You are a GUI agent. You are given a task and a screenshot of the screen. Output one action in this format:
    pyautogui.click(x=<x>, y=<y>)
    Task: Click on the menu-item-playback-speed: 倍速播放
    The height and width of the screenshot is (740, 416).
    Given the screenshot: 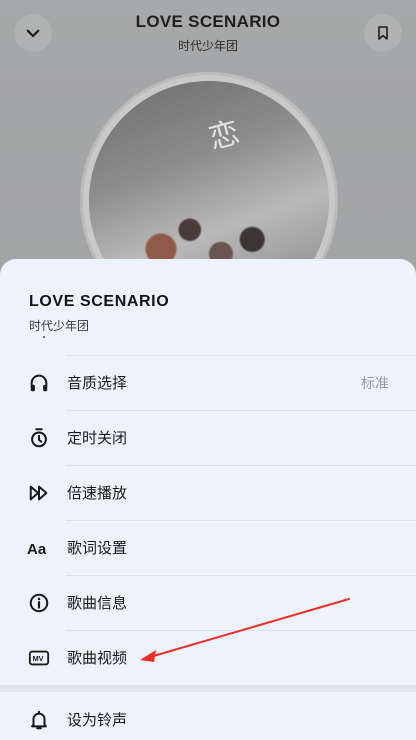 What is the action you would take?
    pyautogui.click(x=208, y=492)
    